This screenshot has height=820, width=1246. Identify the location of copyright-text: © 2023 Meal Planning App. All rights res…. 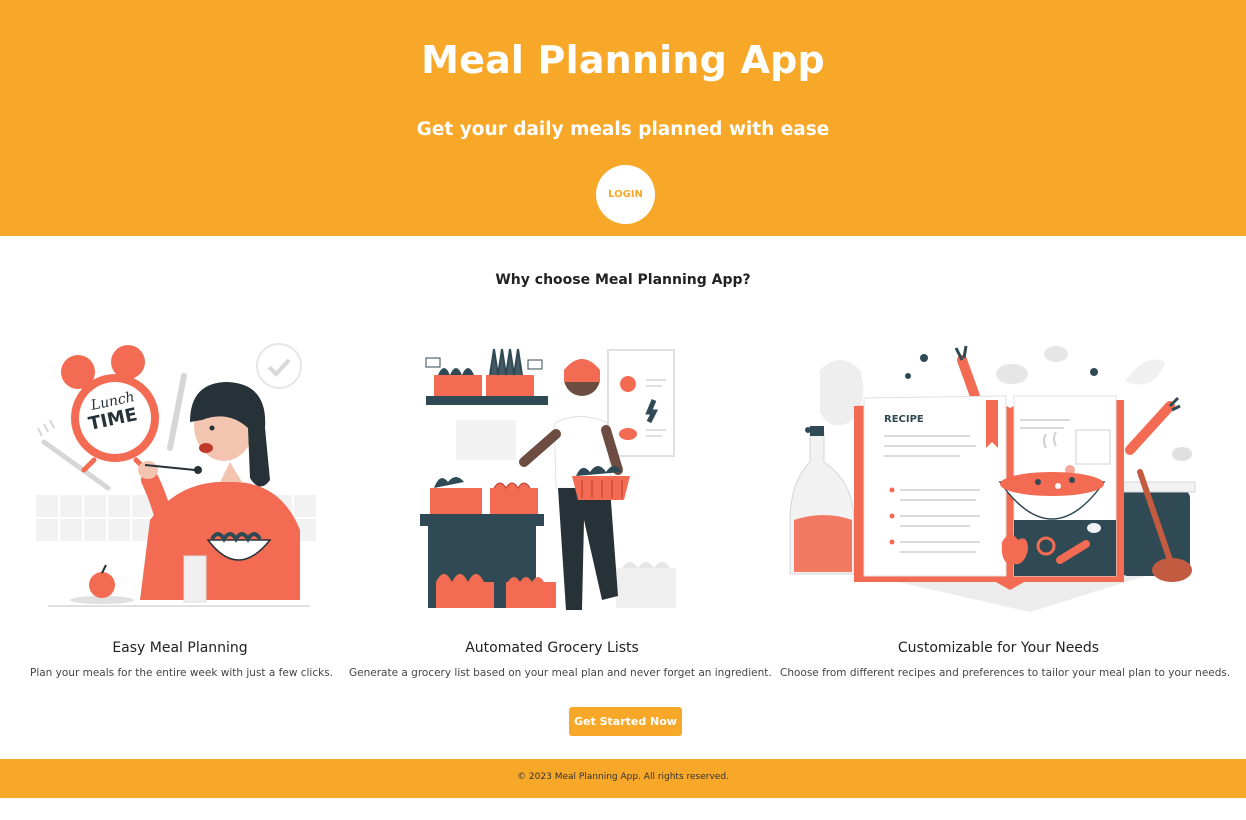
(623, 777).